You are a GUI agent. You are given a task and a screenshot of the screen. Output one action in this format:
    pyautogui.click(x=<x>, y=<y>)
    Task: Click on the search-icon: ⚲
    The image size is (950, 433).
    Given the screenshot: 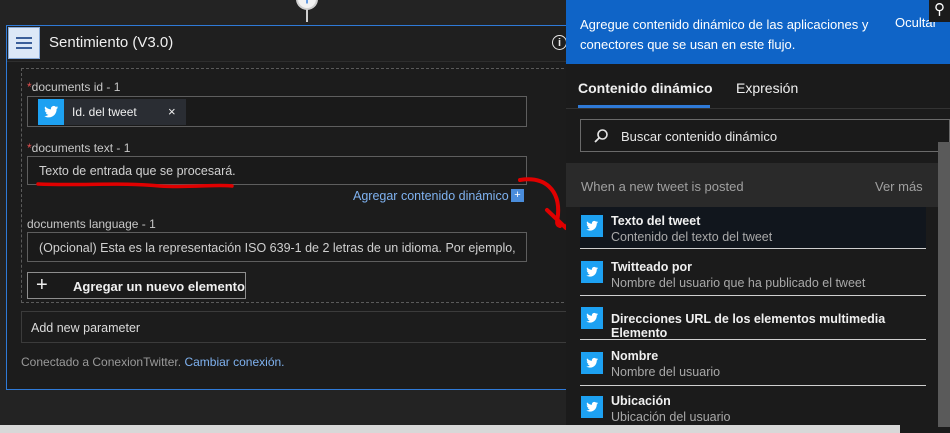 What is the action you would take?
    pyautogui.click(x=939, y=11)
    